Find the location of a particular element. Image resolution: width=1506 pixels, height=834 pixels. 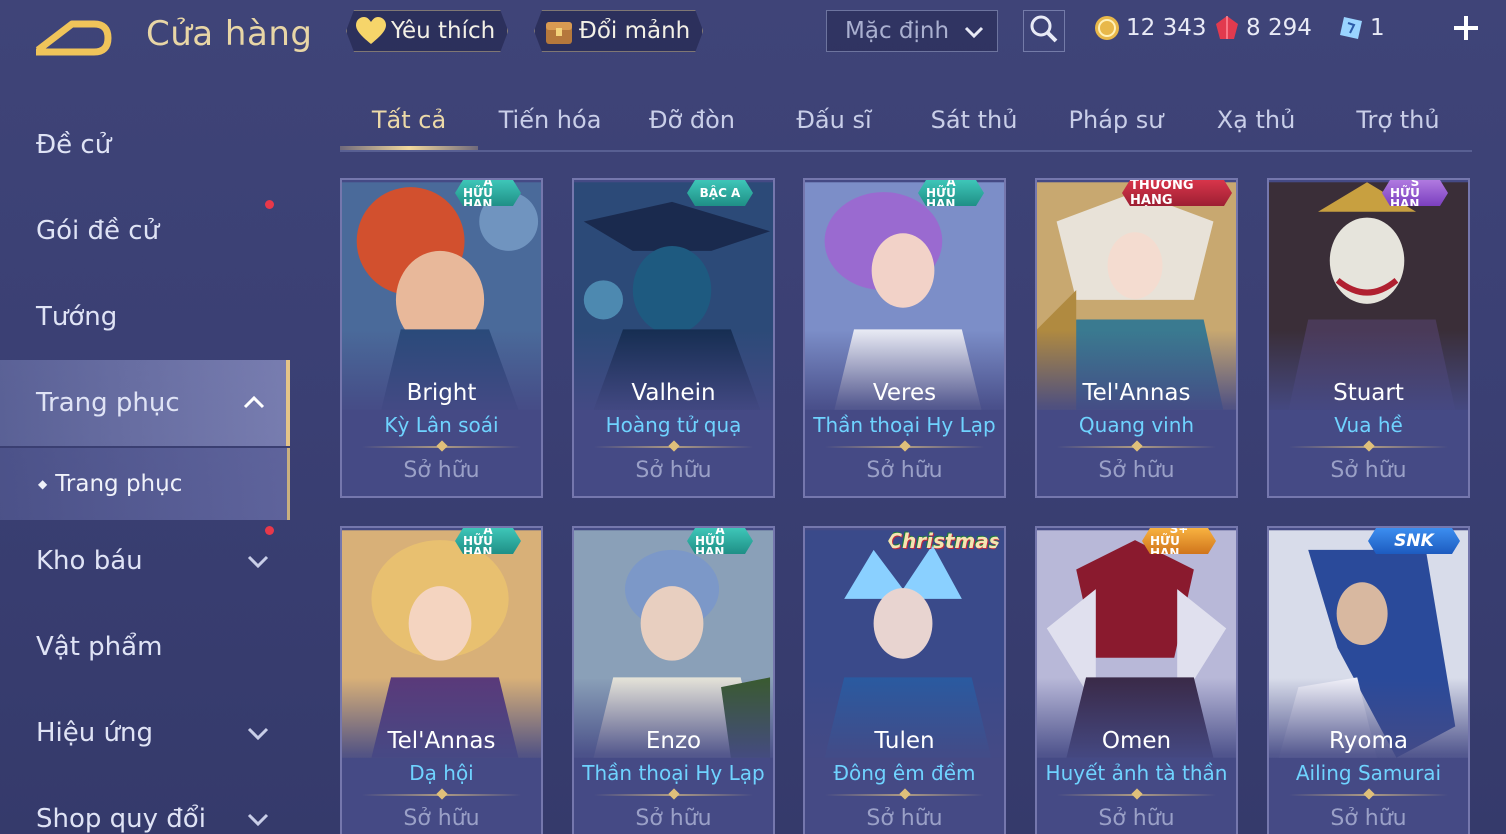

tab-evolution: Tiến hóa is located at coordinates (550, 126).